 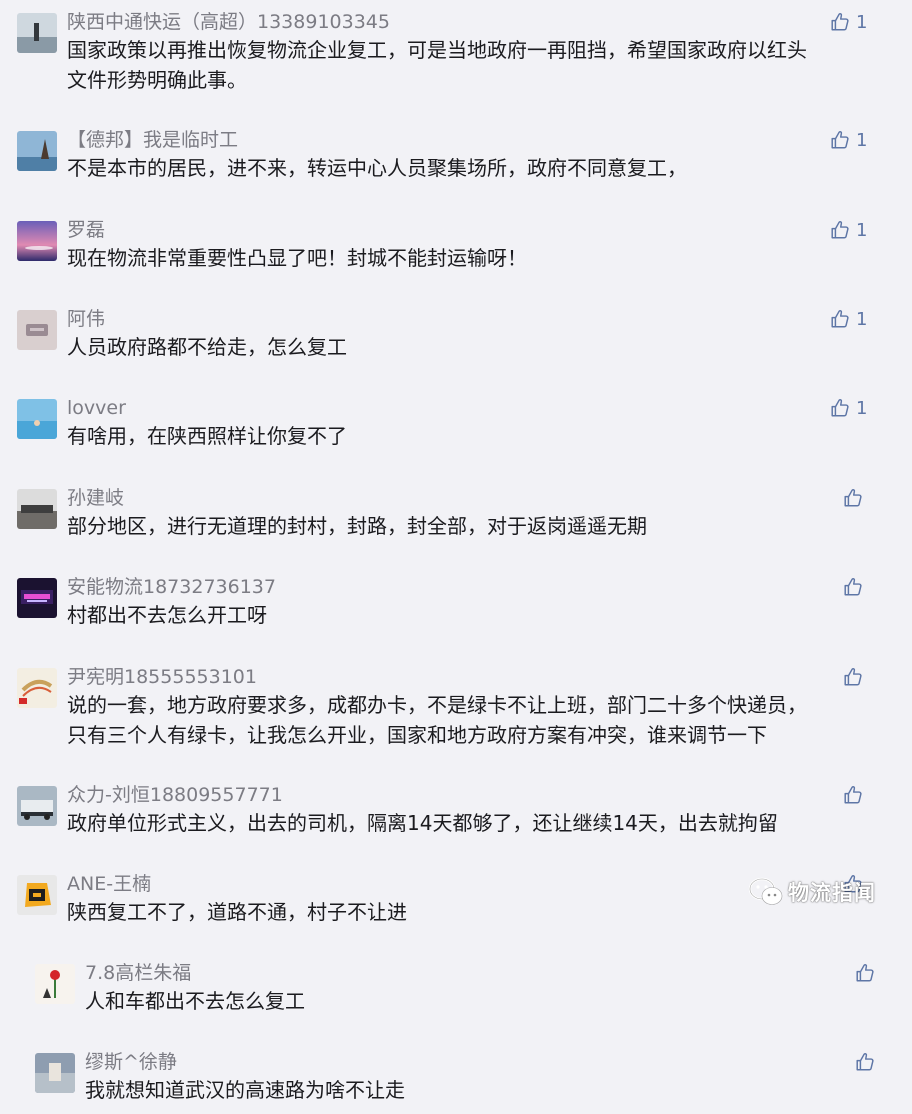 What do you see at coordinates (245, 1090) in the screenshot?
I see `comment-text: 我就想知道武汉的高速路为啥不让走` at bounding box center [245, 1090].